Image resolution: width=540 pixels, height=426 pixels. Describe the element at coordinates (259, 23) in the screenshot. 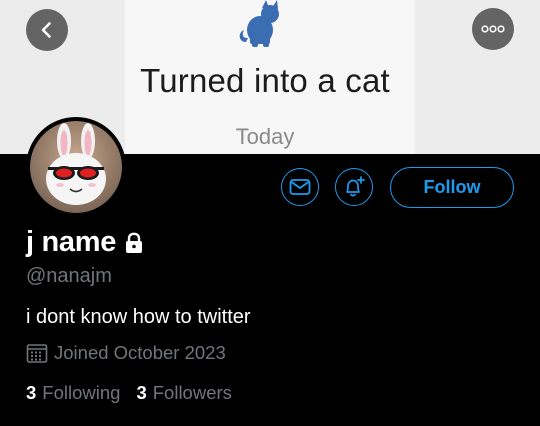

I see `cat-silhouette-icon` at that location.